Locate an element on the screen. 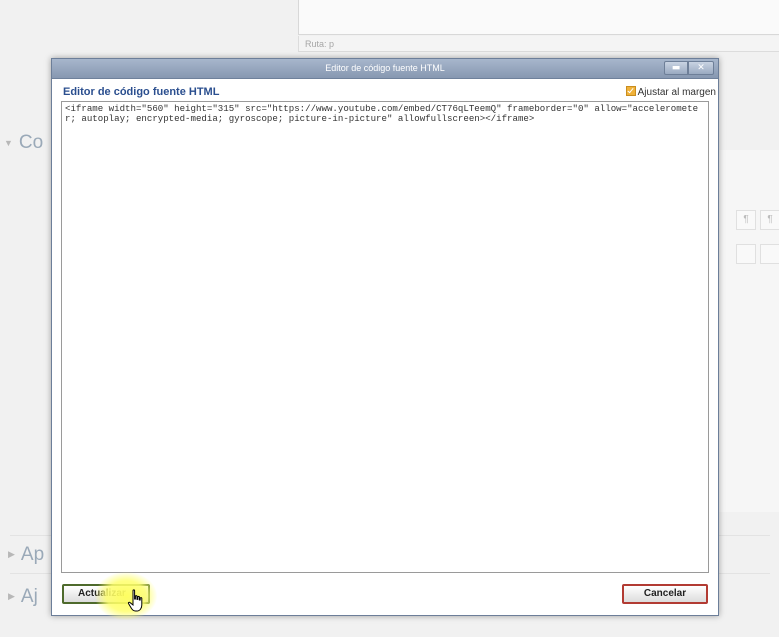  wrap-label: Ajustar al margen is located at coordinates (676, 92).